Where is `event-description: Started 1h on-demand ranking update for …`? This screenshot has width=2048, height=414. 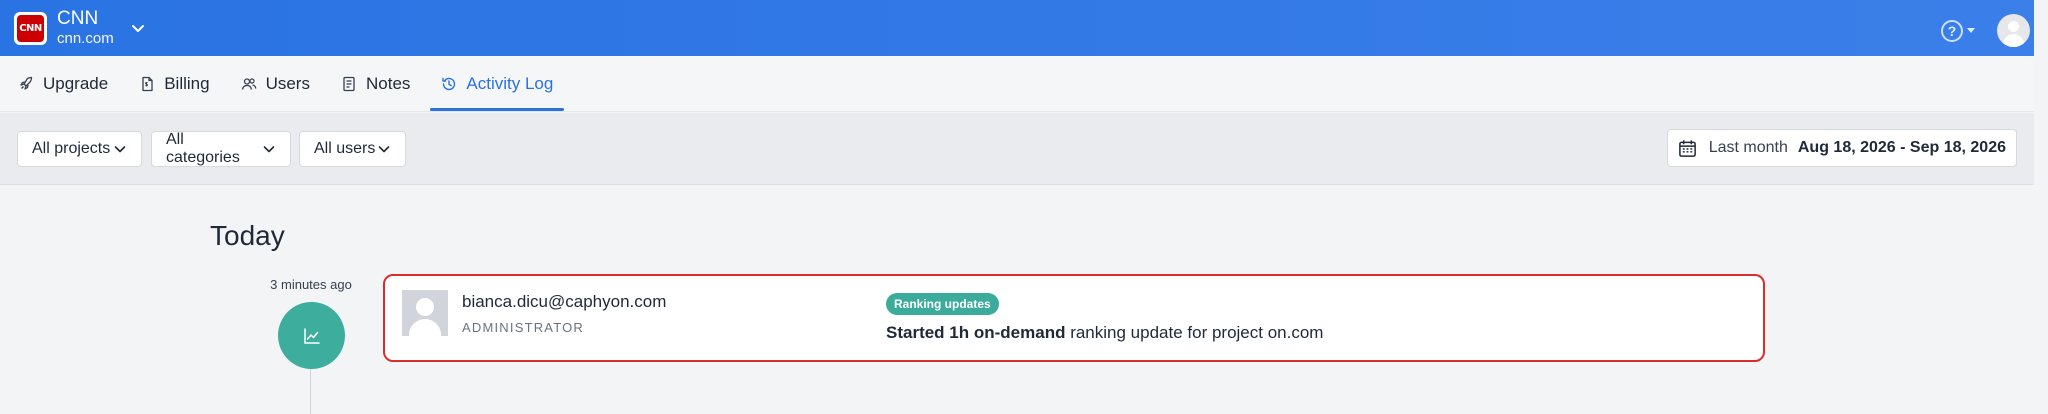
event-description: Started 1h on-demand ranking update for … is located at coordinates (1104, 333).